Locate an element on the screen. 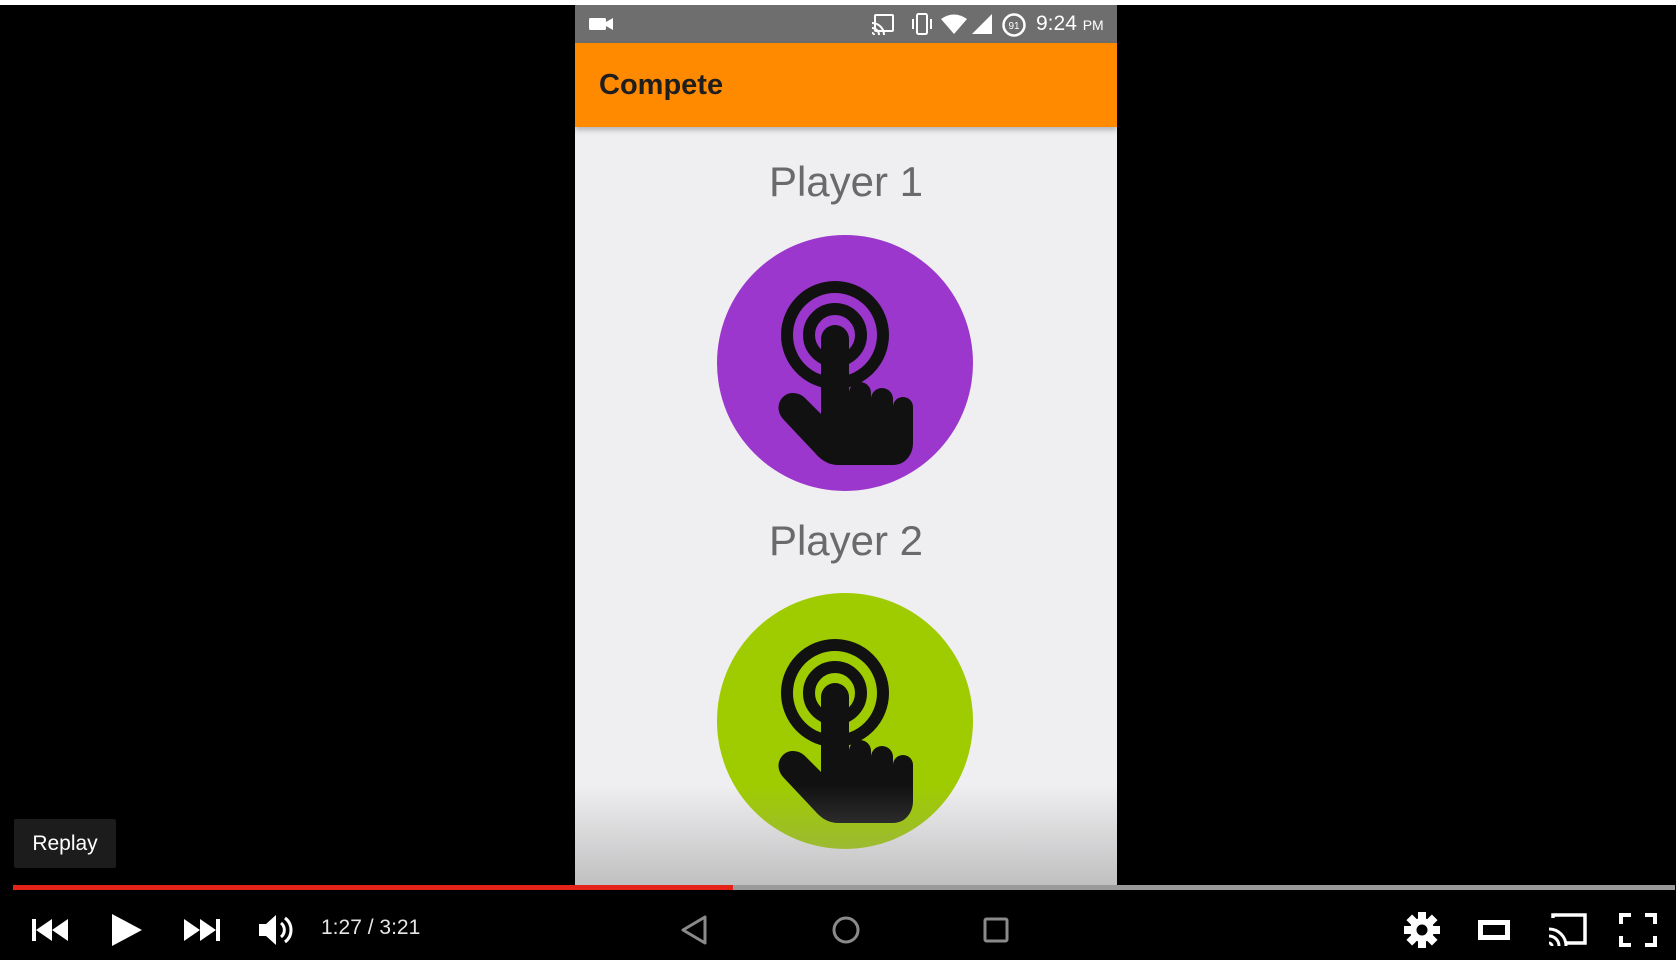  app-title: Compete is located at coordinates (661, 85).